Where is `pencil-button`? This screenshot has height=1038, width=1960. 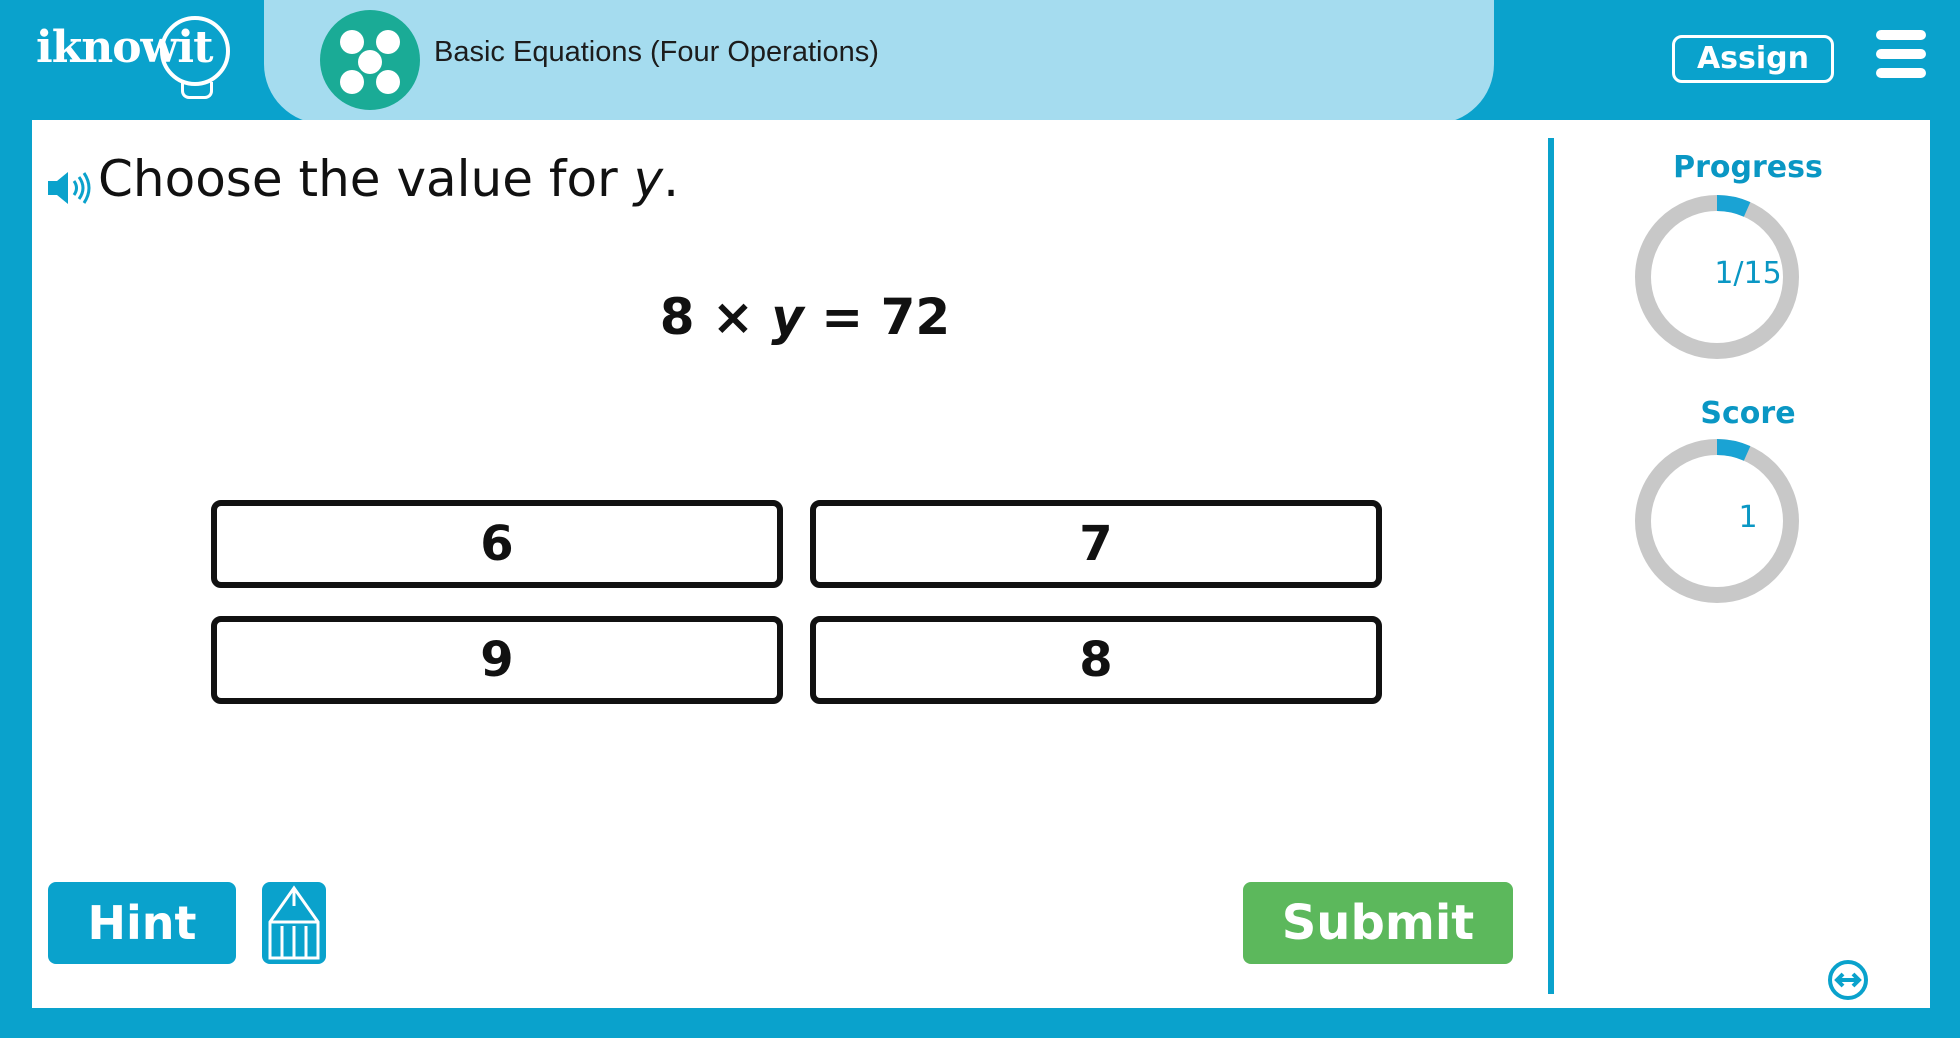 pencil-button is located at coordinates (294, 923).